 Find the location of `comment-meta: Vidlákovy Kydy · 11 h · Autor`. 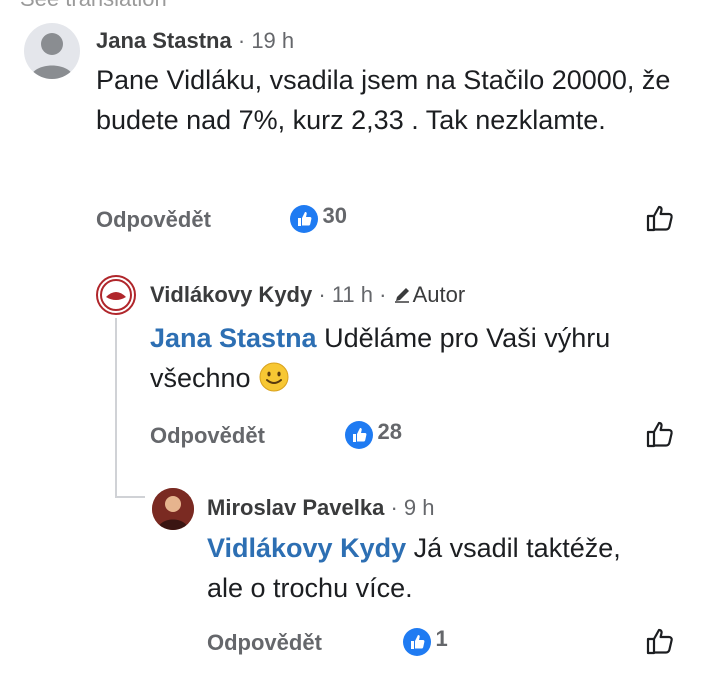

comment-meta: Vidlákovy Kydy · 11 h · Autor is located at coordinates (307, 295).